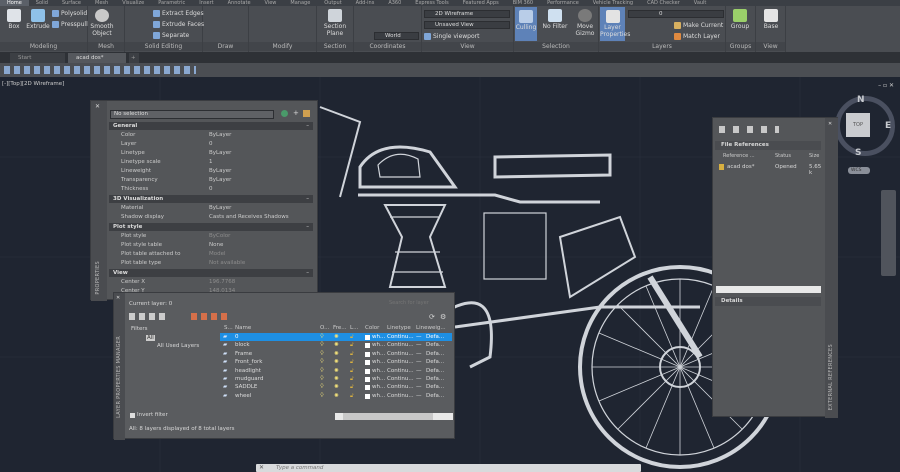  What do you see at coordinates (443, 317) in the screenshot?
I see `settings-icon: ⚙` at bounding box center [443, 317].